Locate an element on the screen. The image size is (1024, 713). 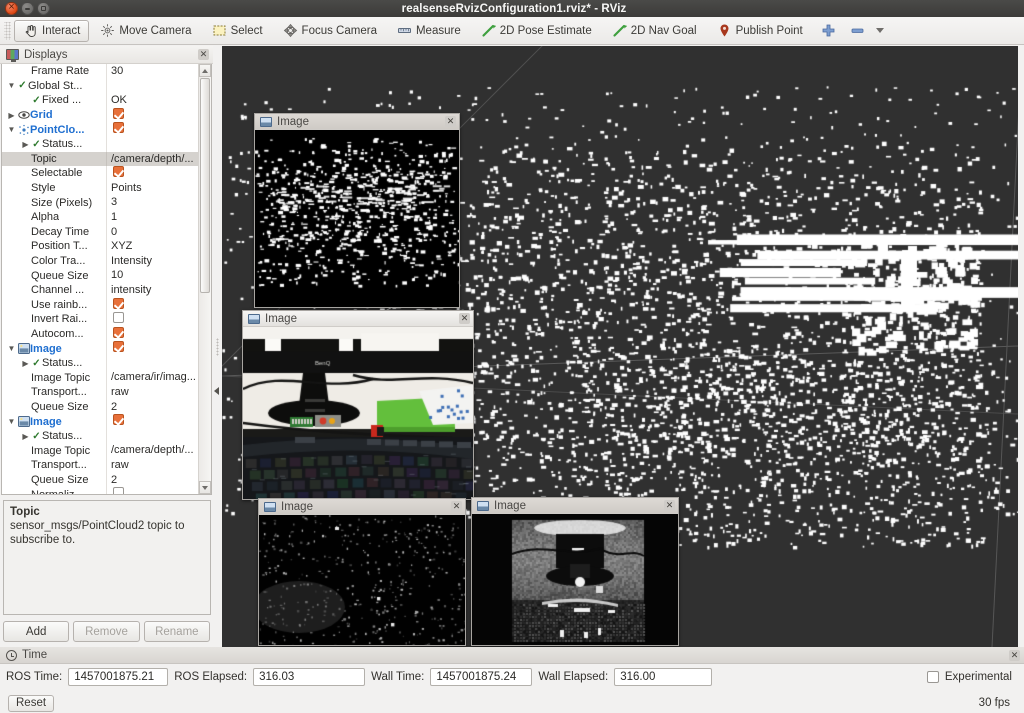
image-window-2: Image ✕ is located at coordinates (358, 405).